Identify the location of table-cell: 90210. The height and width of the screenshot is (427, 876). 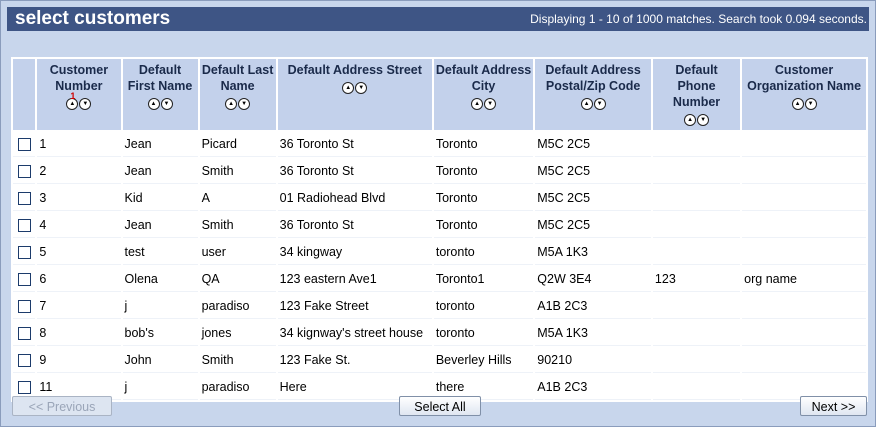
(593, 360).